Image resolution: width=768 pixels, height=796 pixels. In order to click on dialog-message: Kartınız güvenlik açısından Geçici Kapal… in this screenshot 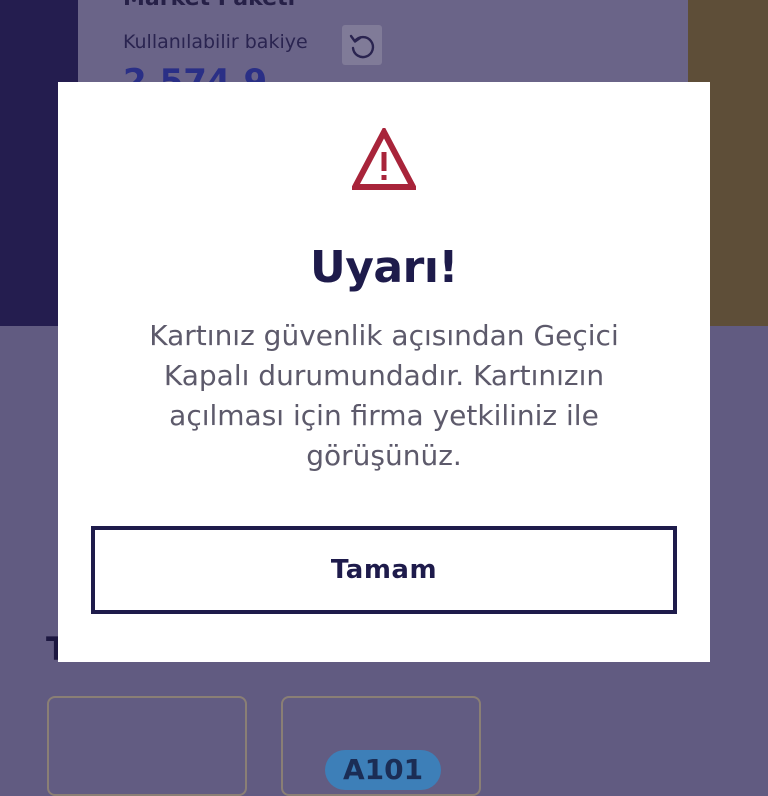, I will do `click(384, 395)`.